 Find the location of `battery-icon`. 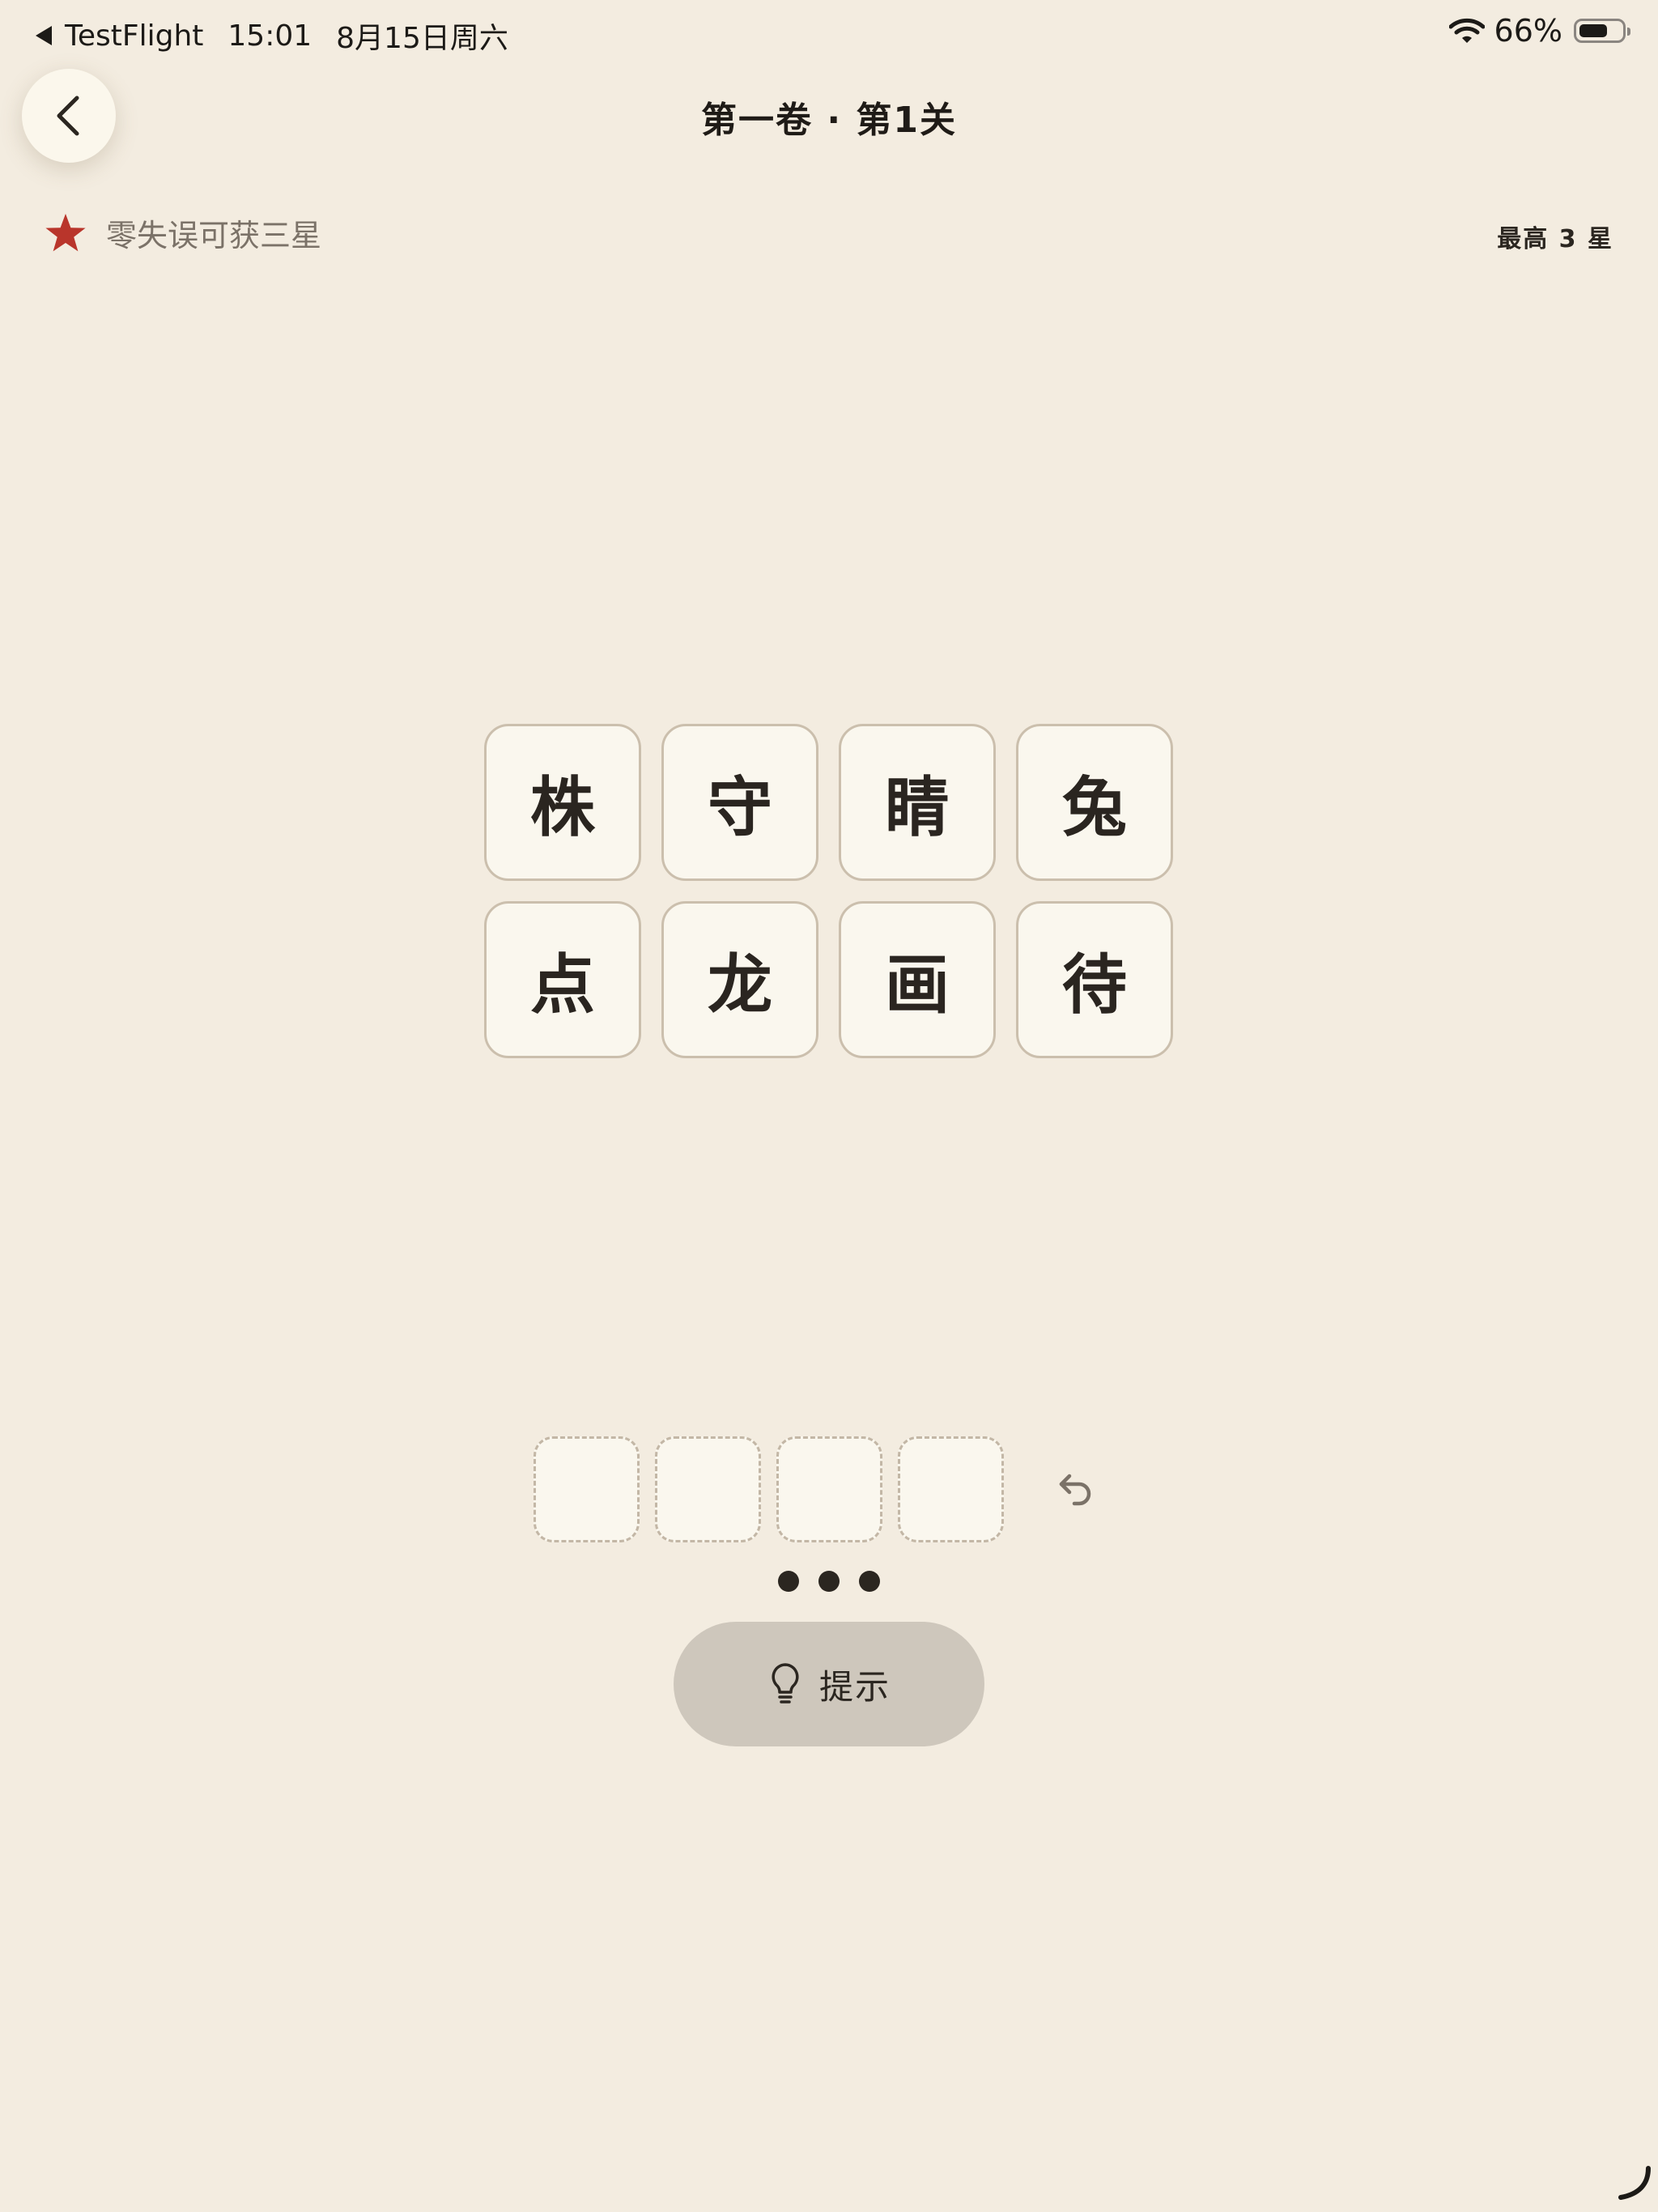

battery-icon is located at coordinates (1602, 31).